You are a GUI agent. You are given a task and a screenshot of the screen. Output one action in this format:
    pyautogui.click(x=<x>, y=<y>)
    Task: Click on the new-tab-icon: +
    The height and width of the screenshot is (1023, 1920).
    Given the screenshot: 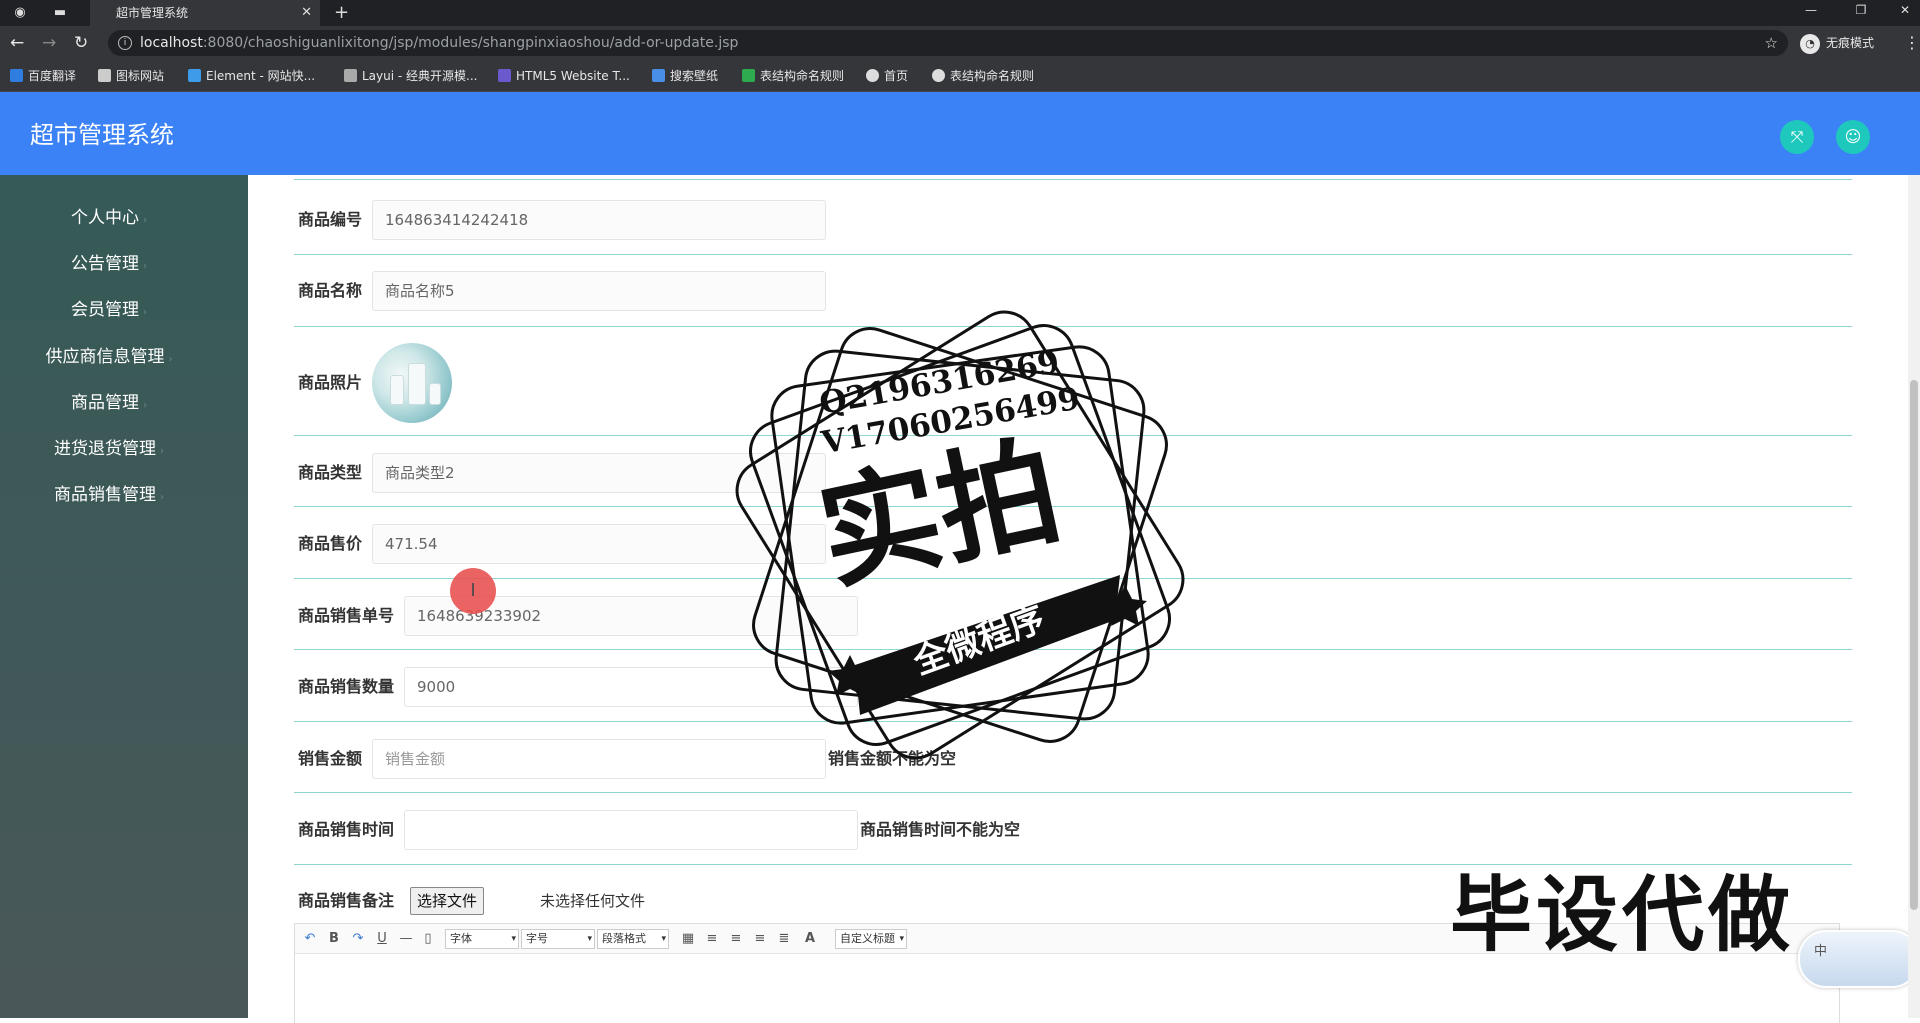 What is the action you would take?
    pyautogui.click(x=341, y=13)
    